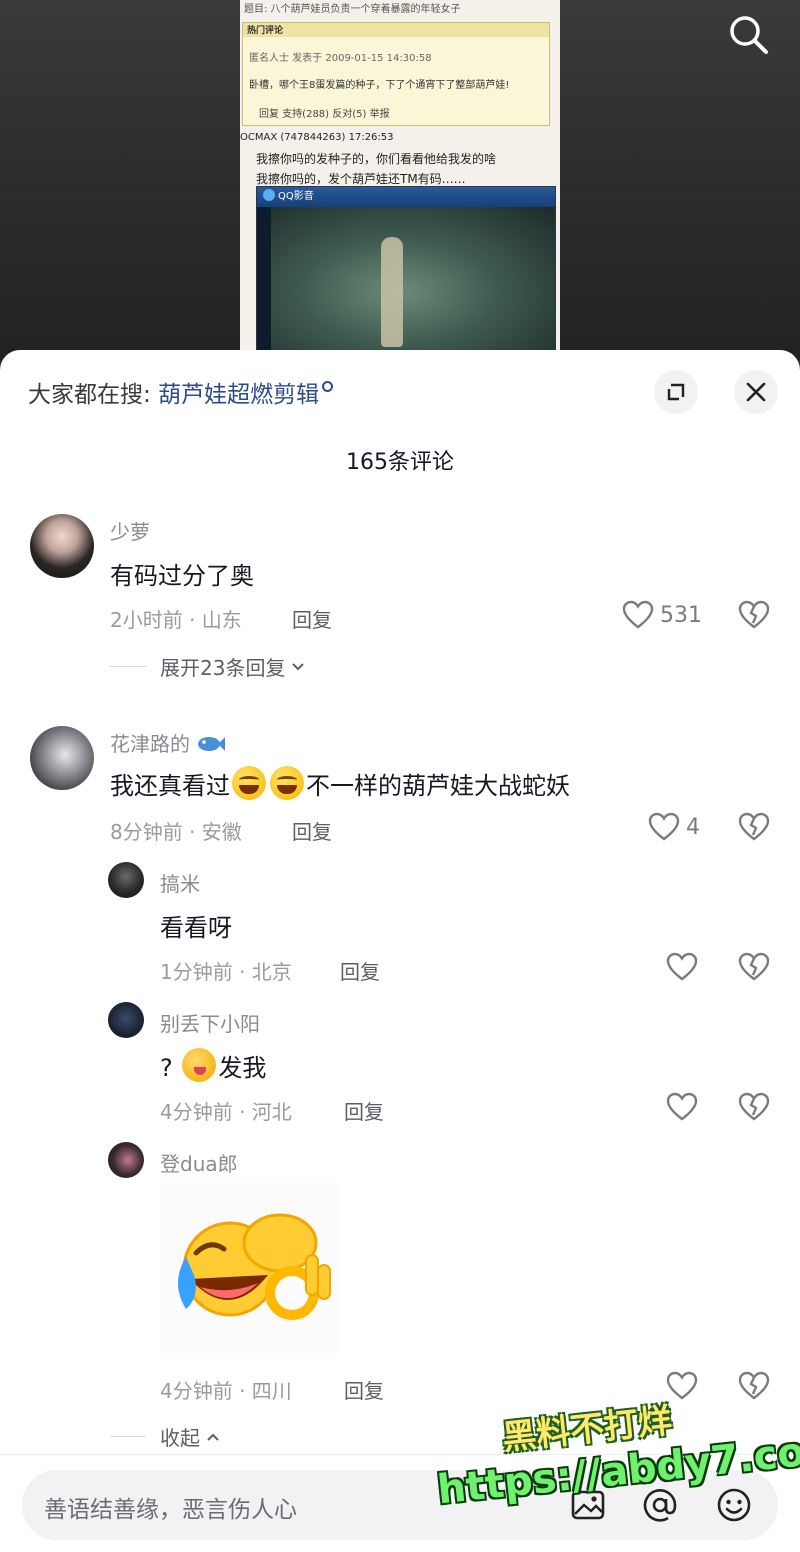 The image size is (800, 1552). What do you see at coordinates (438, 786) in the screenshot?
I see `comment-text-part: 不一样的葫芦娃大战蛇妖` at bounding box center [438, 786].